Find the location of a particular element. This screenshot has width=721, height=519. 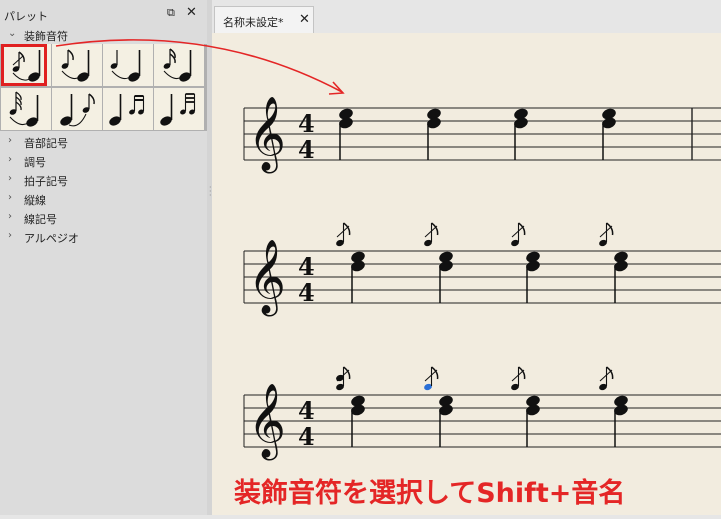

palette-cell-grace-32nd is located at coordinates (26, 109).